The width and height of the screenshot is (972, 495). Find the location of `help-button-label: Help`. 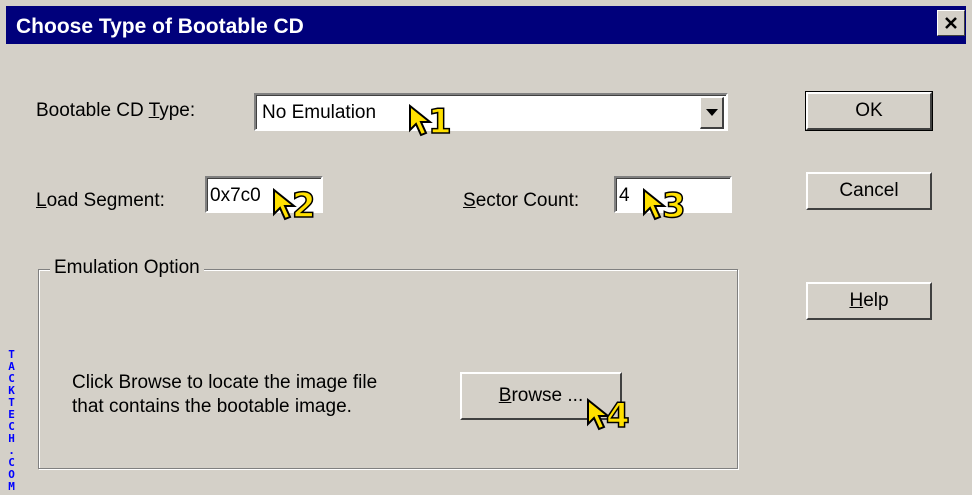

help-button-label: Help is located at coordinates (869, 300).